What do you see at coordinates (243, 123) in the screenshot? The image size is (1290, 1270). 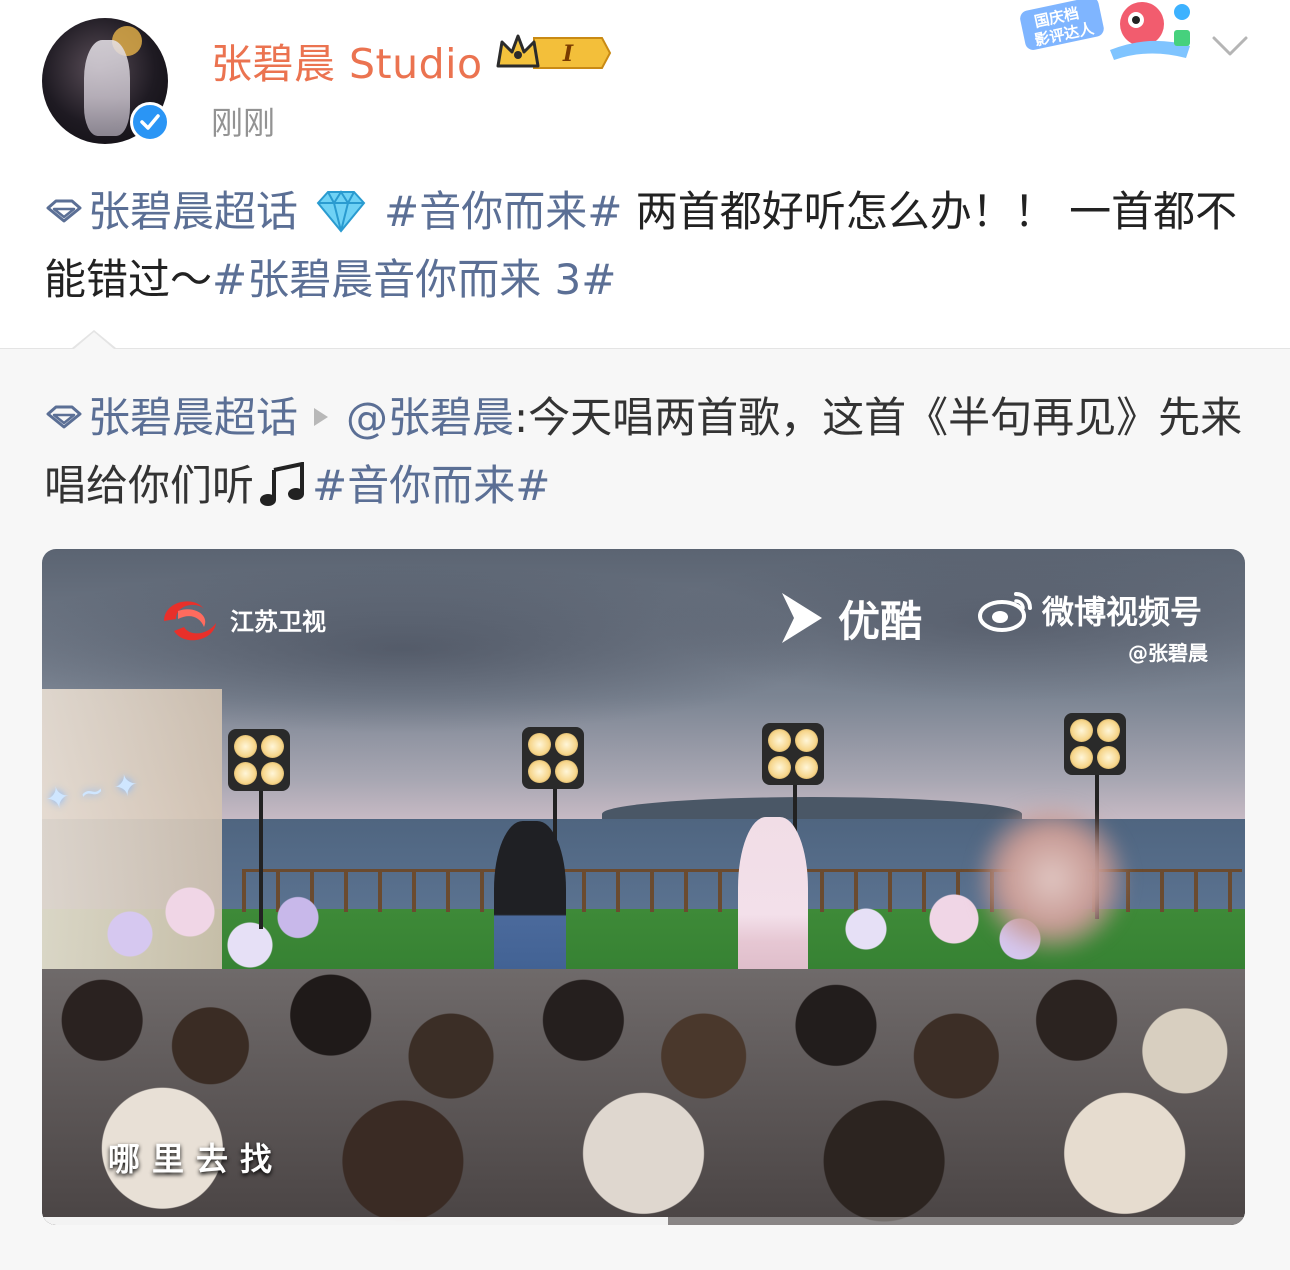 I see `post-time: 刚刚` at bounding box center [243, 123].